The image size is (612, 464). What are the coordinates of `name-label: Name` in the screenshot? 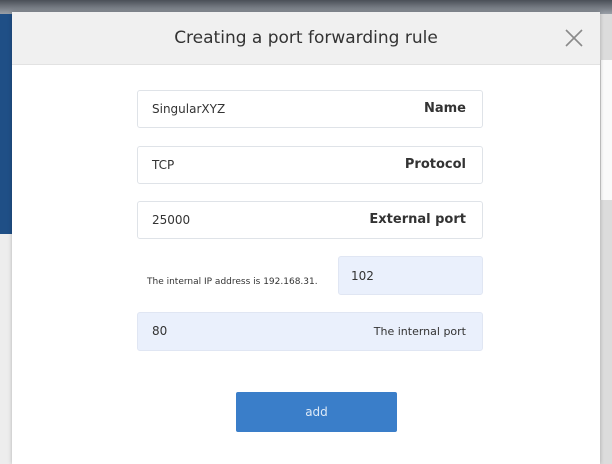 It's located at (444, 108).